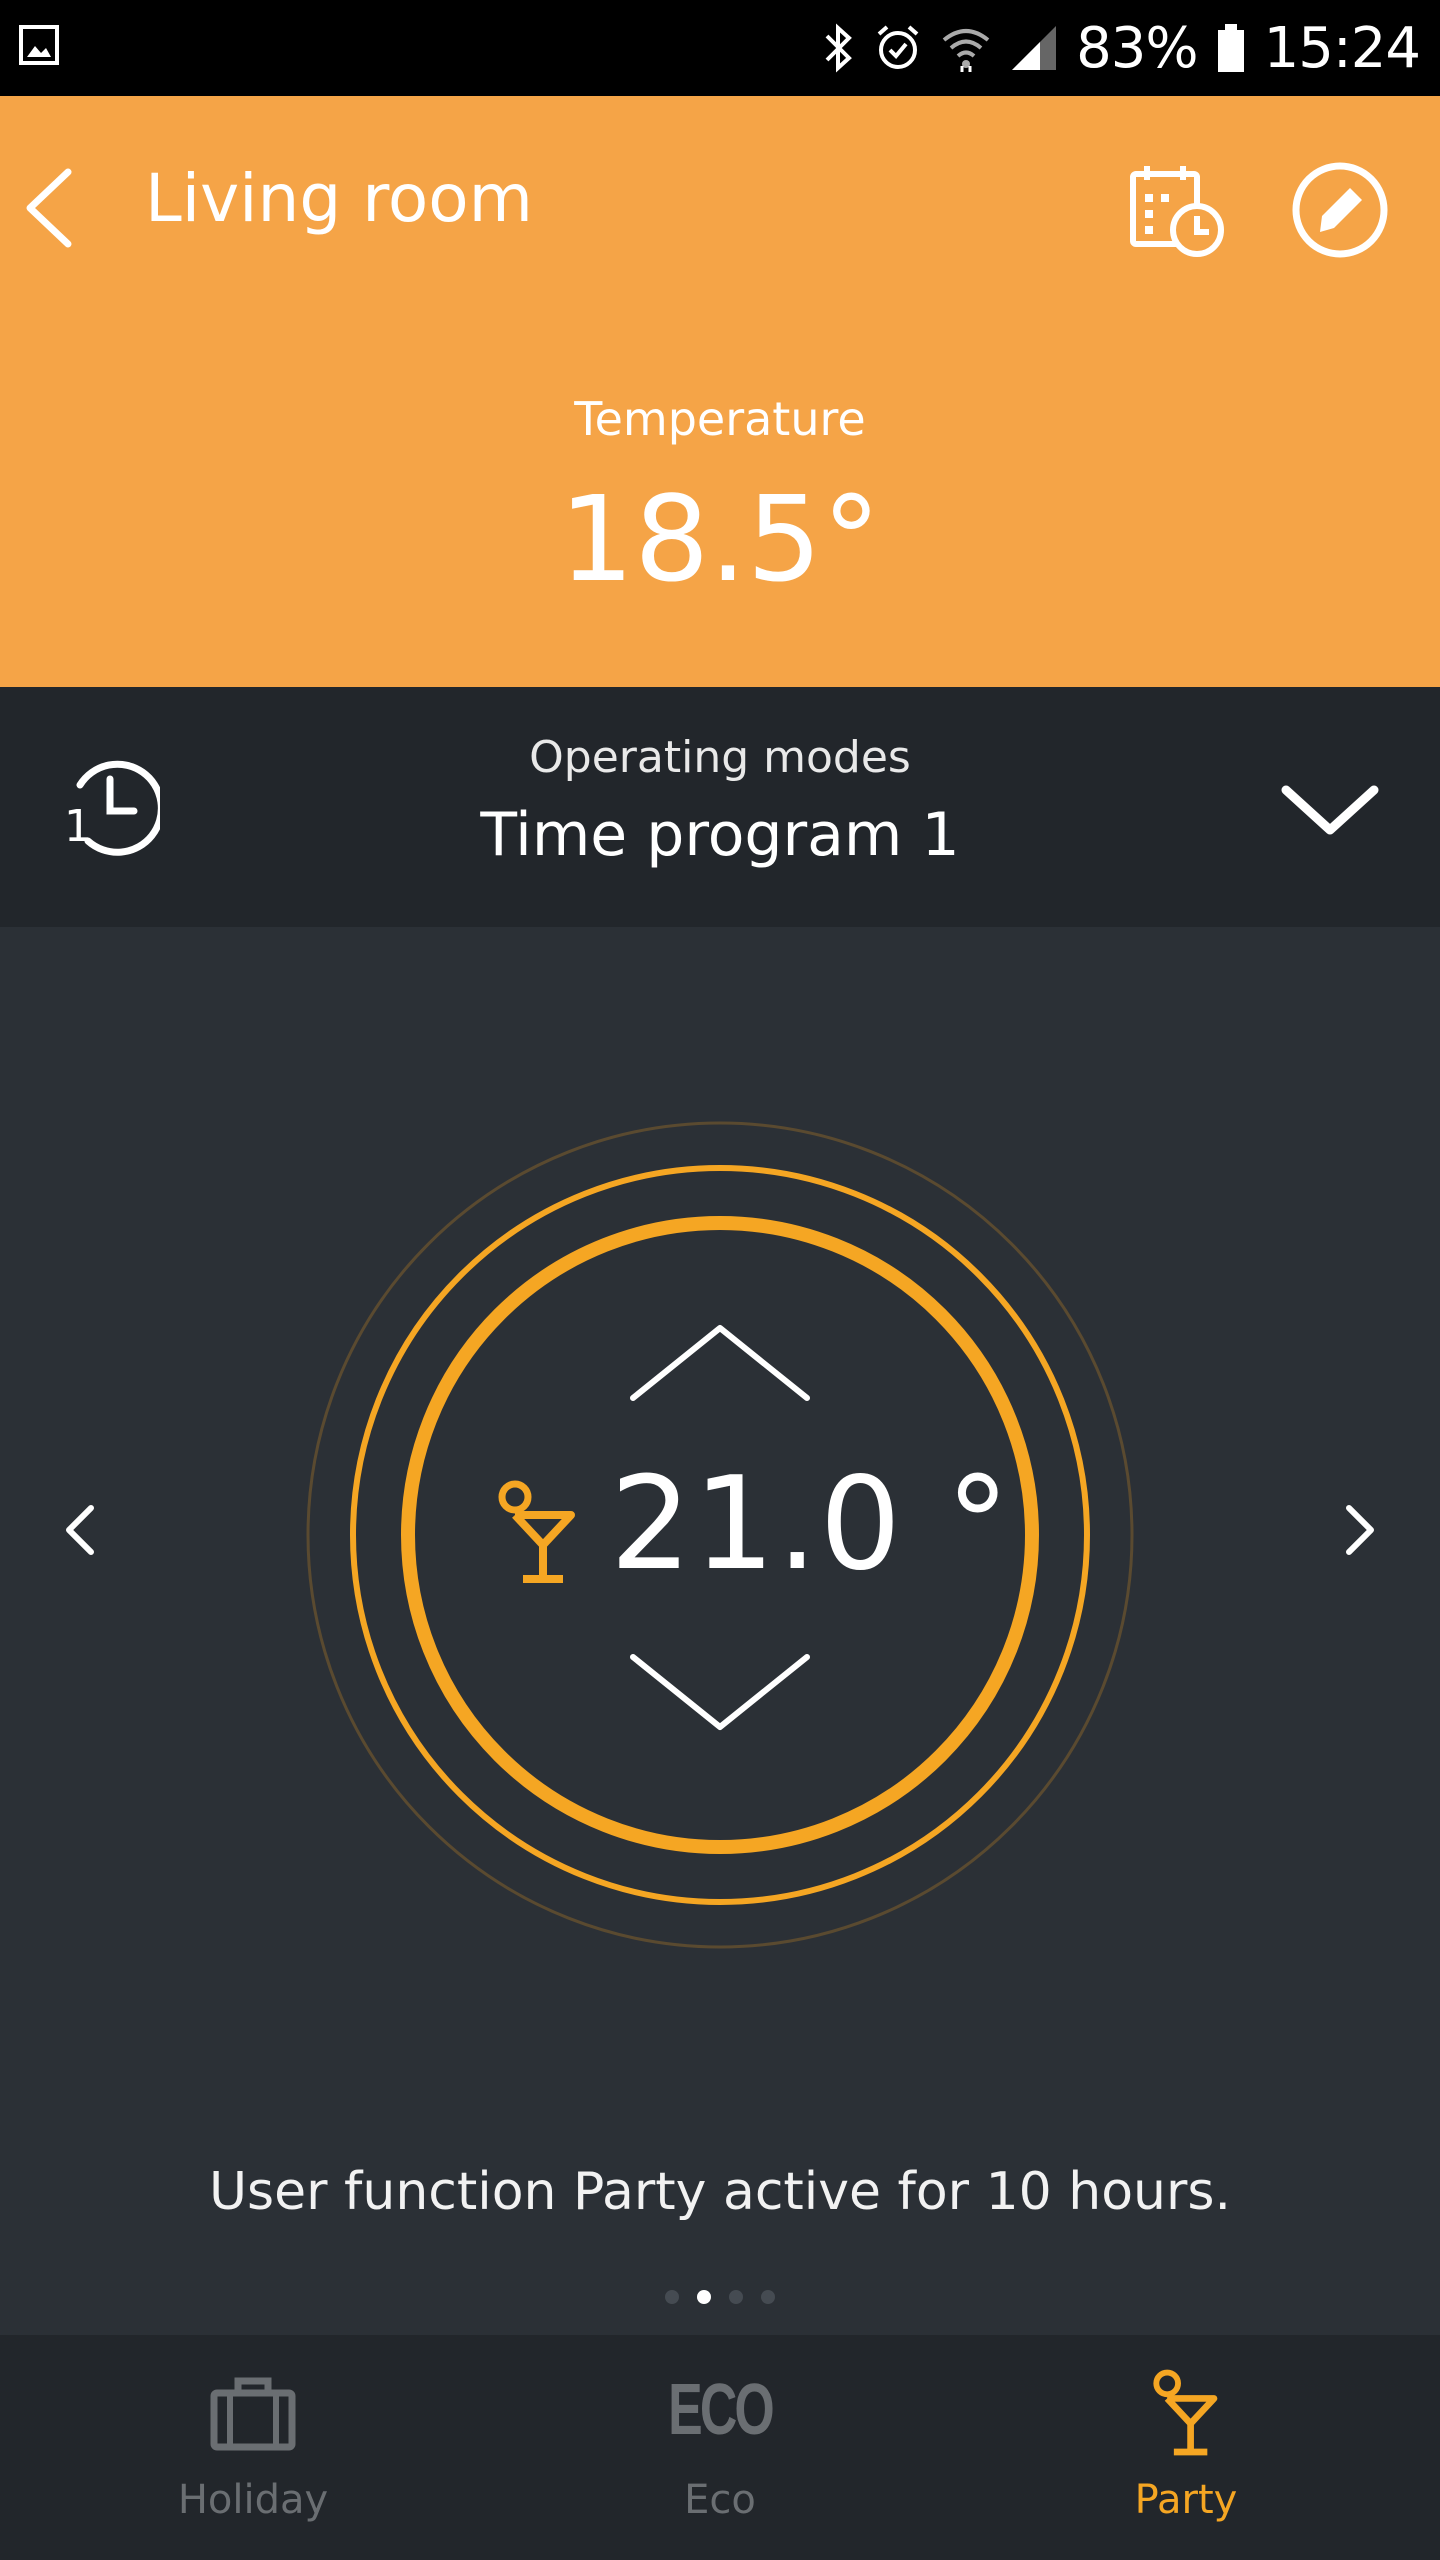 The image size is (1440, 2560). What do you see at coordinates (1360, 1530) in the screenshot?
I see `chevron-right-icon` at bounding box center [1360, 1530].